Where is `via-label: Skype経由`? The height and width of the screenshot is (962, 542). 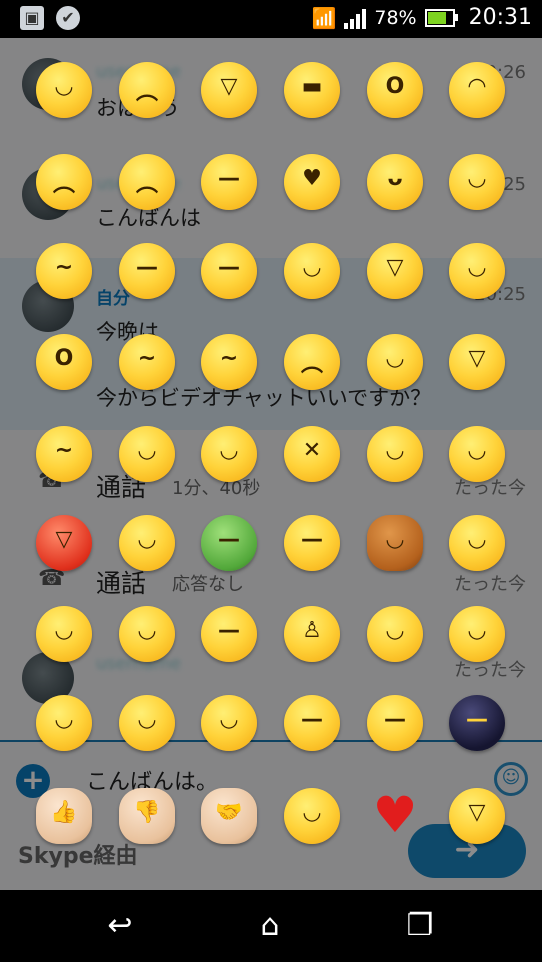
via-label: Skype経由 is located at coordinates (78, 856).